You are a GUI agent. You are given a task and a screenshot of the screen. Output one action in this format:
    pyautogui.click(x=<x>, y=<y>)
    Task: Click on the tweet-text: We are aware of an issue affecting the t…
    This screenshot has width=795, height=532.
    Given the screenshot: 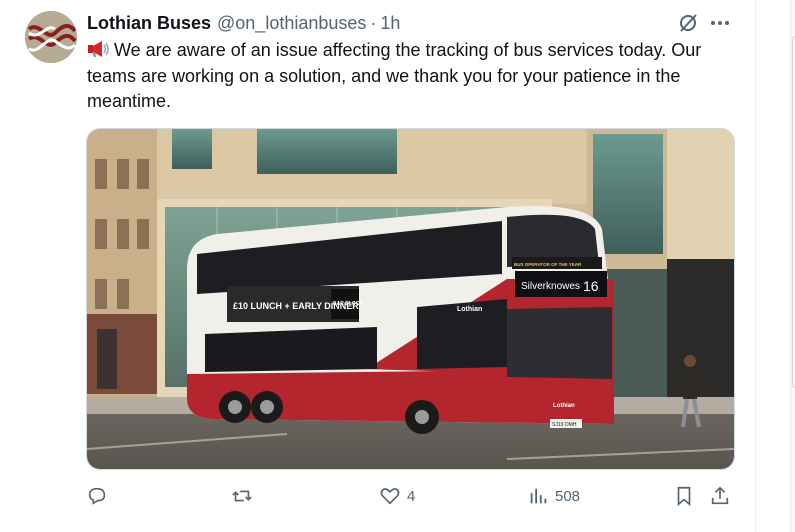 What is the action you would take?
    pyautogui.click(x=417, y=76)
    